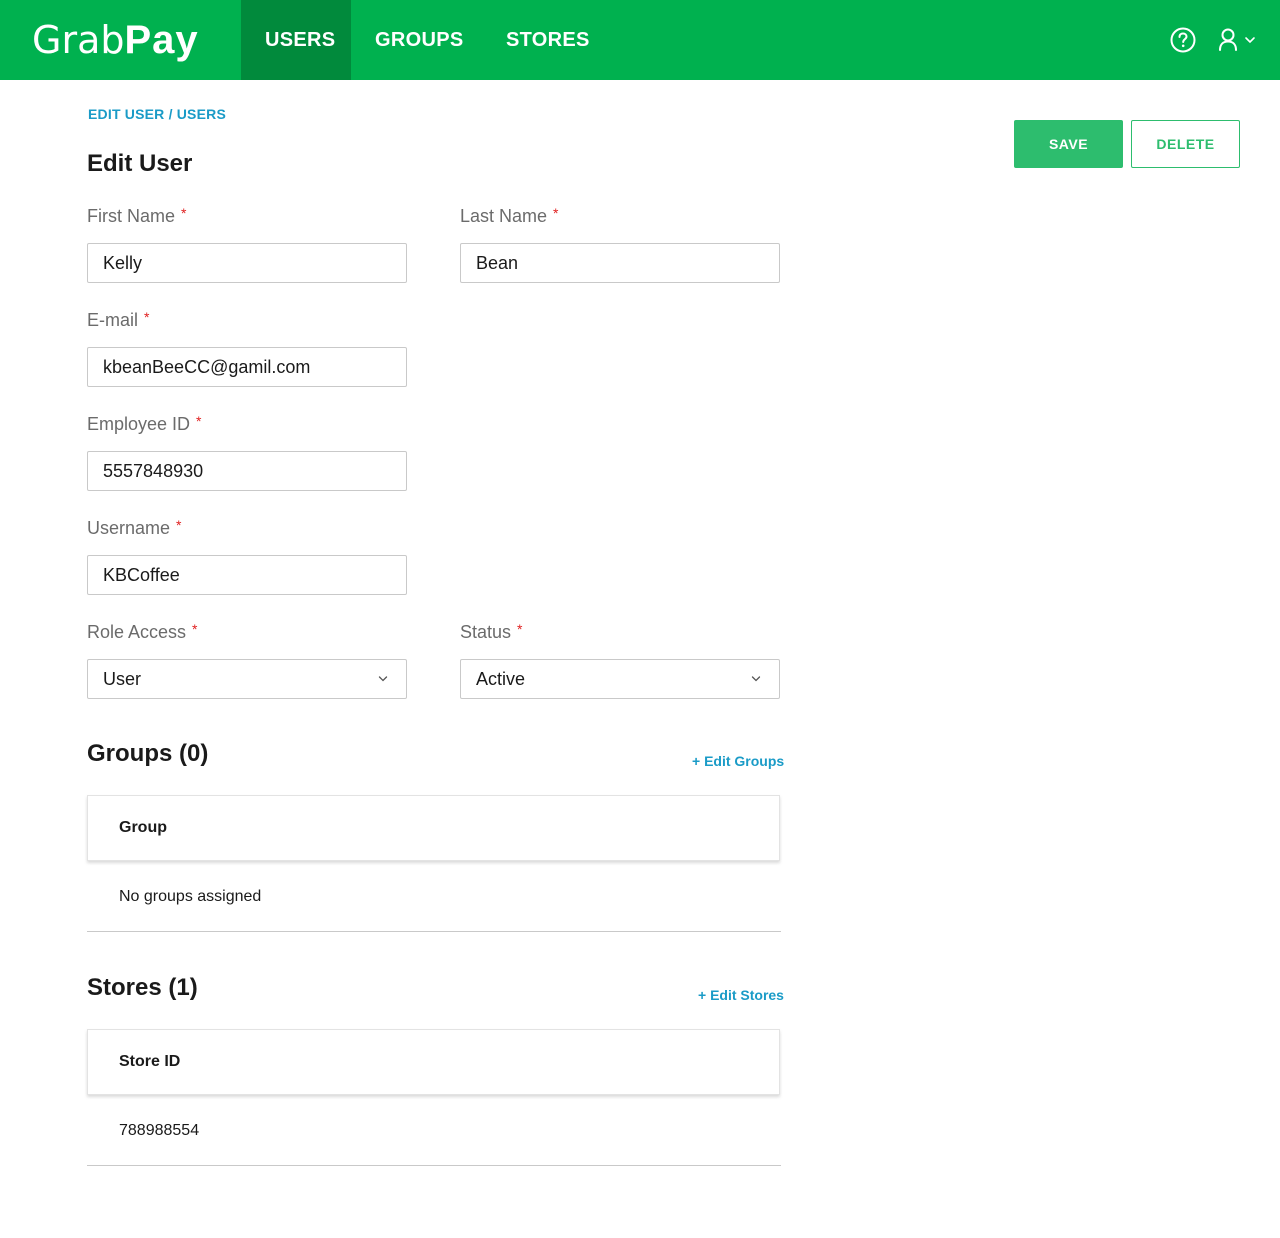  Describe the element at coordinates (247, 263) in the screenshot. I see `first-name-field` at that location.